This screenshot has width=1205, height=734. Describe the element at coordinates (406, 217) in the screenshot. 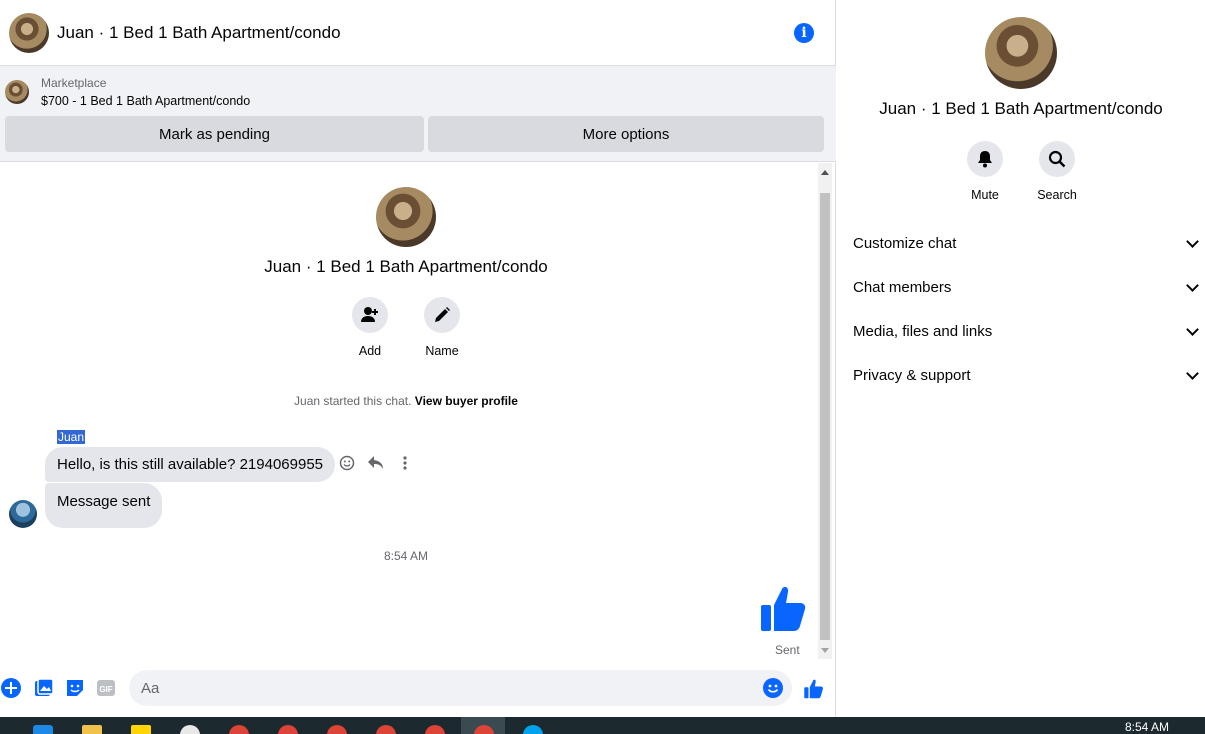

I see `thread-avatar` at that location.